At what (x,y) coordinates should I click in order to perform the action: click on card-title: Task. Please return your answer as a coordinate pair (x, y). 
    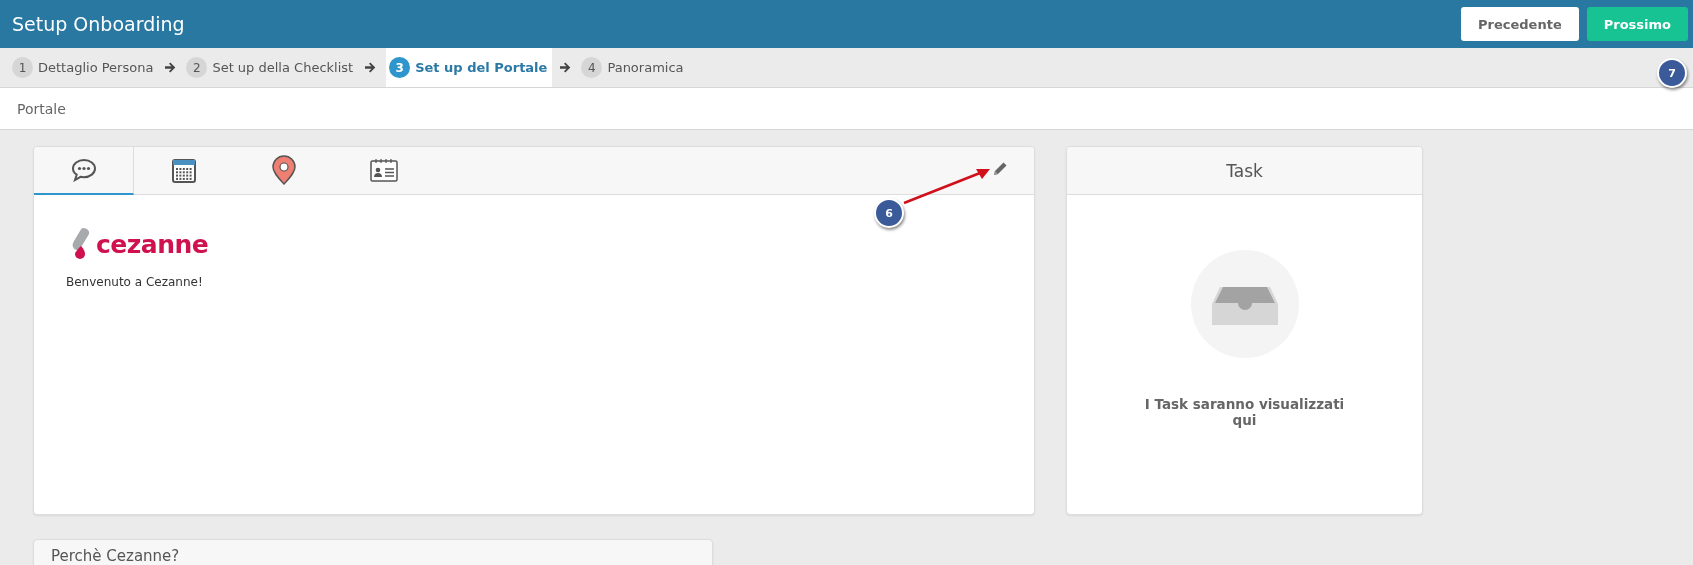
    Looking at the image, I should click on (1244, 170).